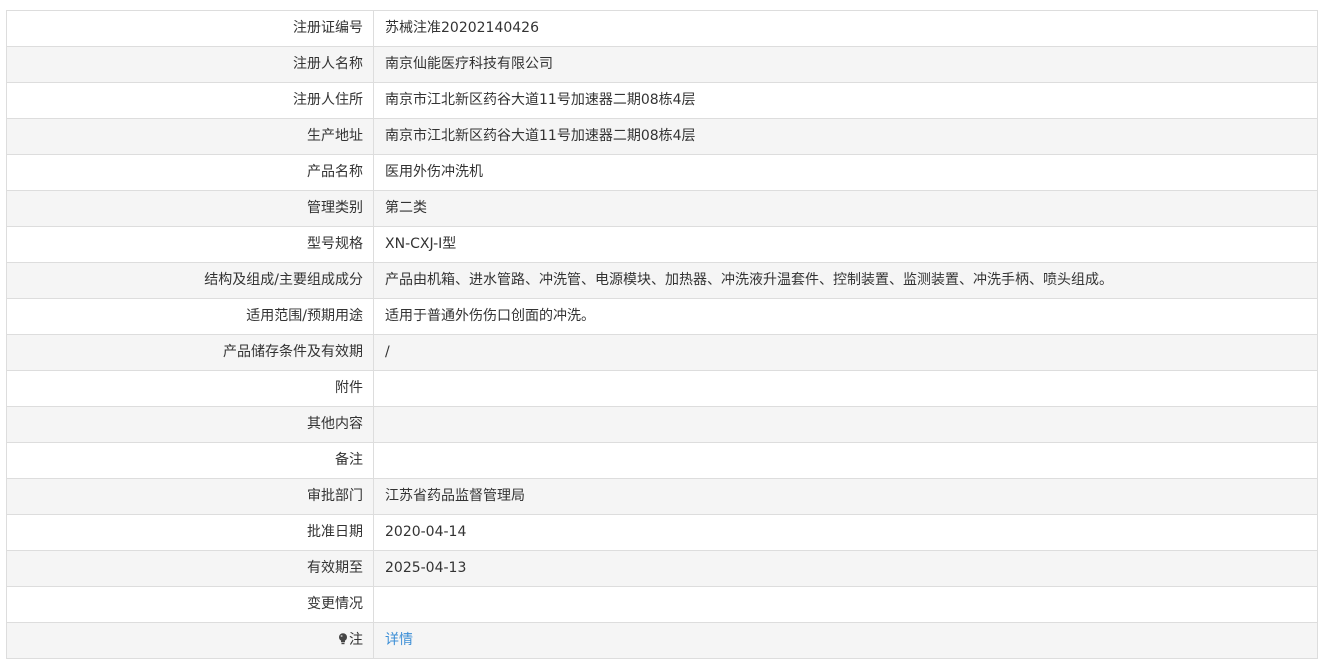 The width and height of the screenshot is (1326, 668). Describe the element at coordinates (190, 532) in the screenshot. I see `field-label-approval-date: 批准日期` at that location.